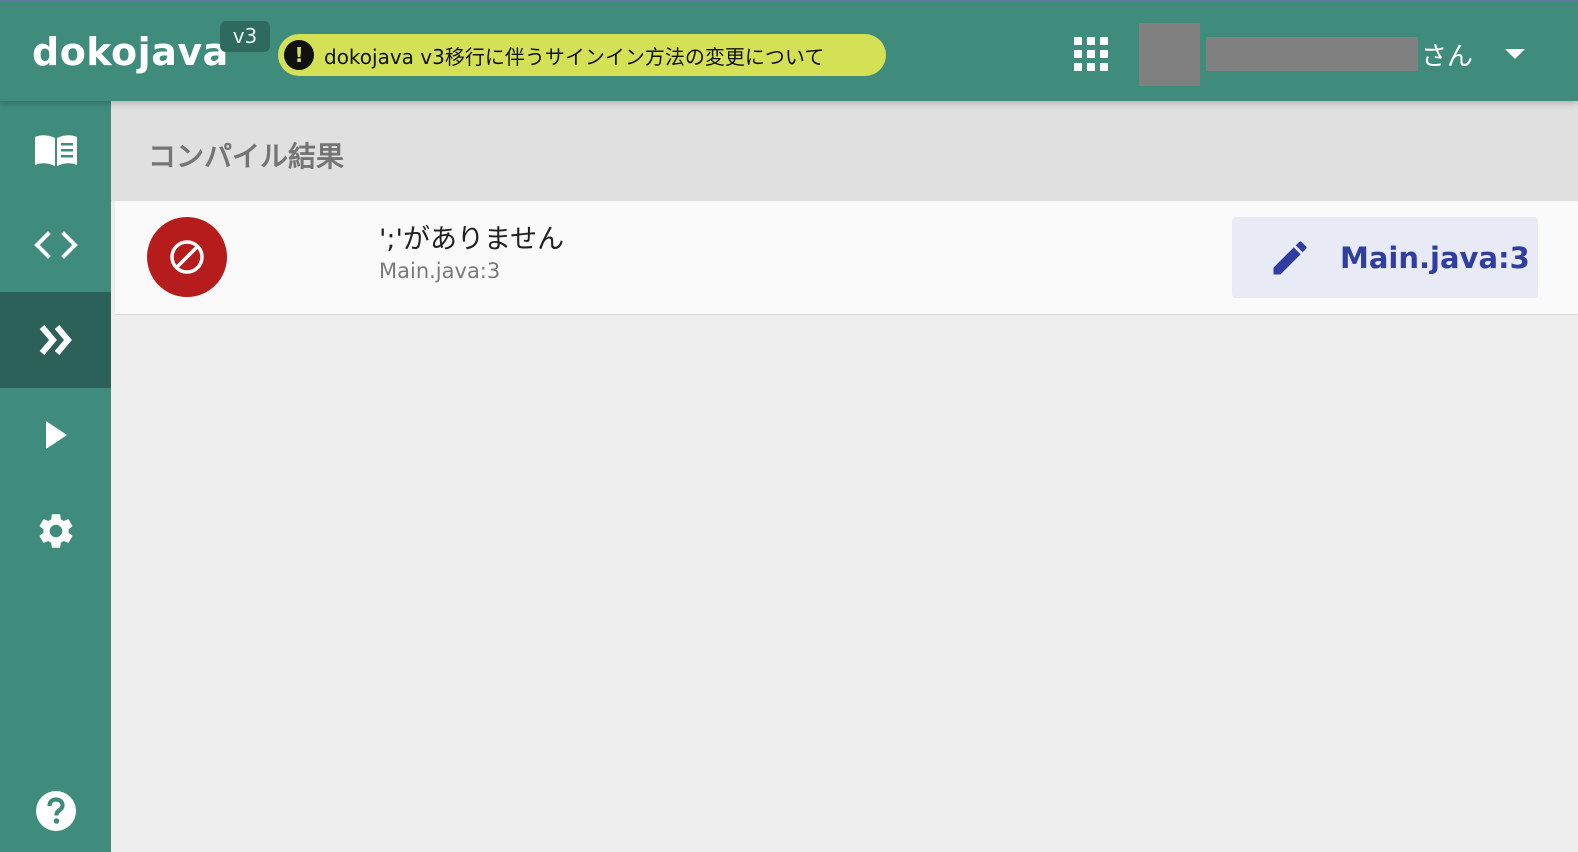 The width and height of the screenshot is (1578, 852). I want to click on user-suffix: さん, so click(1447, 57).